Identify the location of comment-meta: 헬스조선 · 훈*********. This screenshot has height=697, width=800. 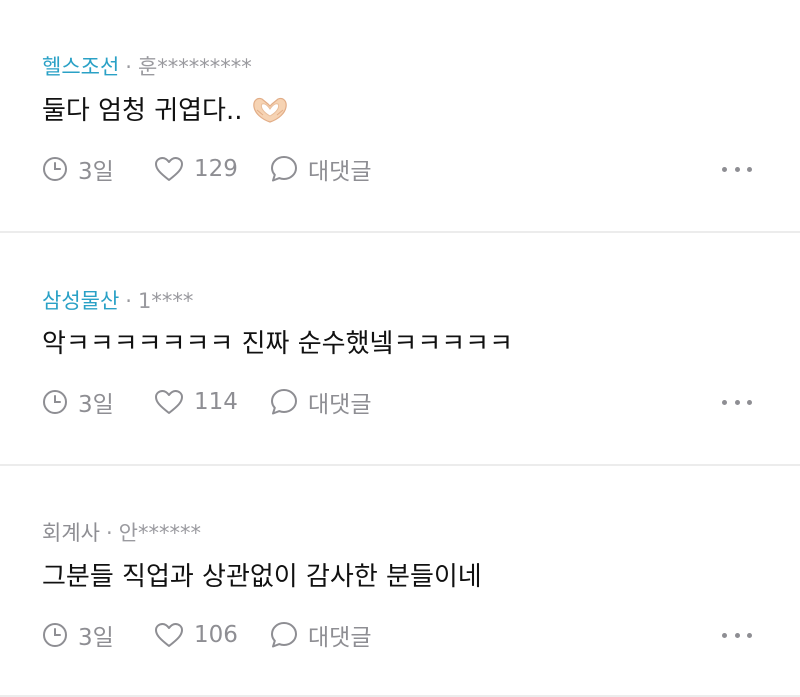
(147, 67).